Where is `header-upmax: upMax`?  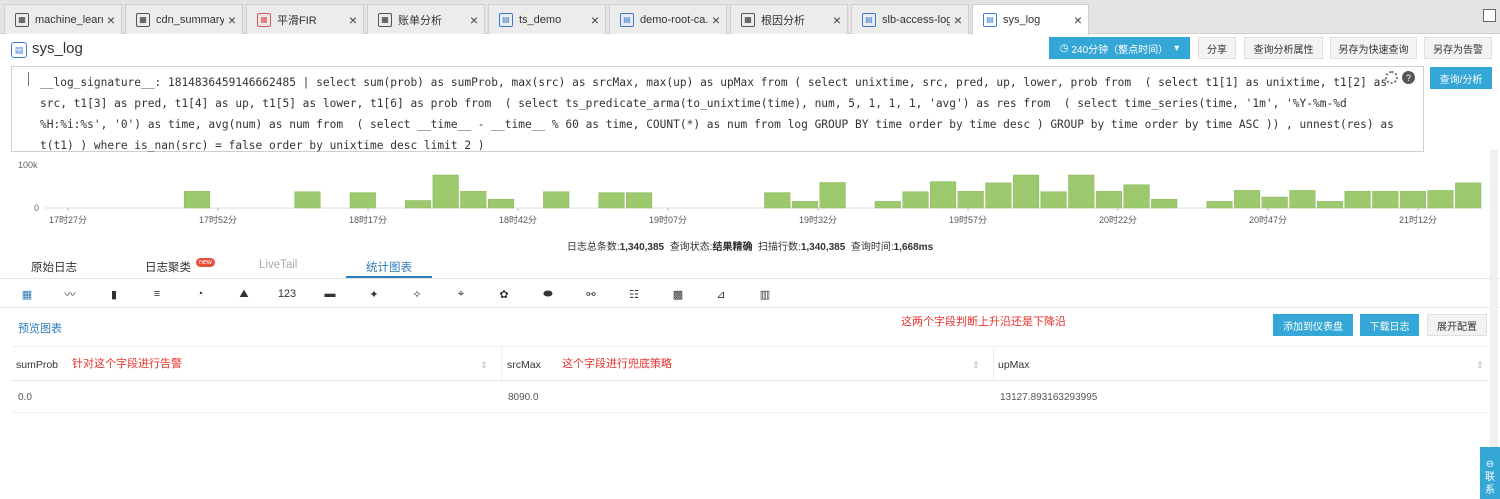
header-upmax: upMax is located at coordinates (1014, 364).